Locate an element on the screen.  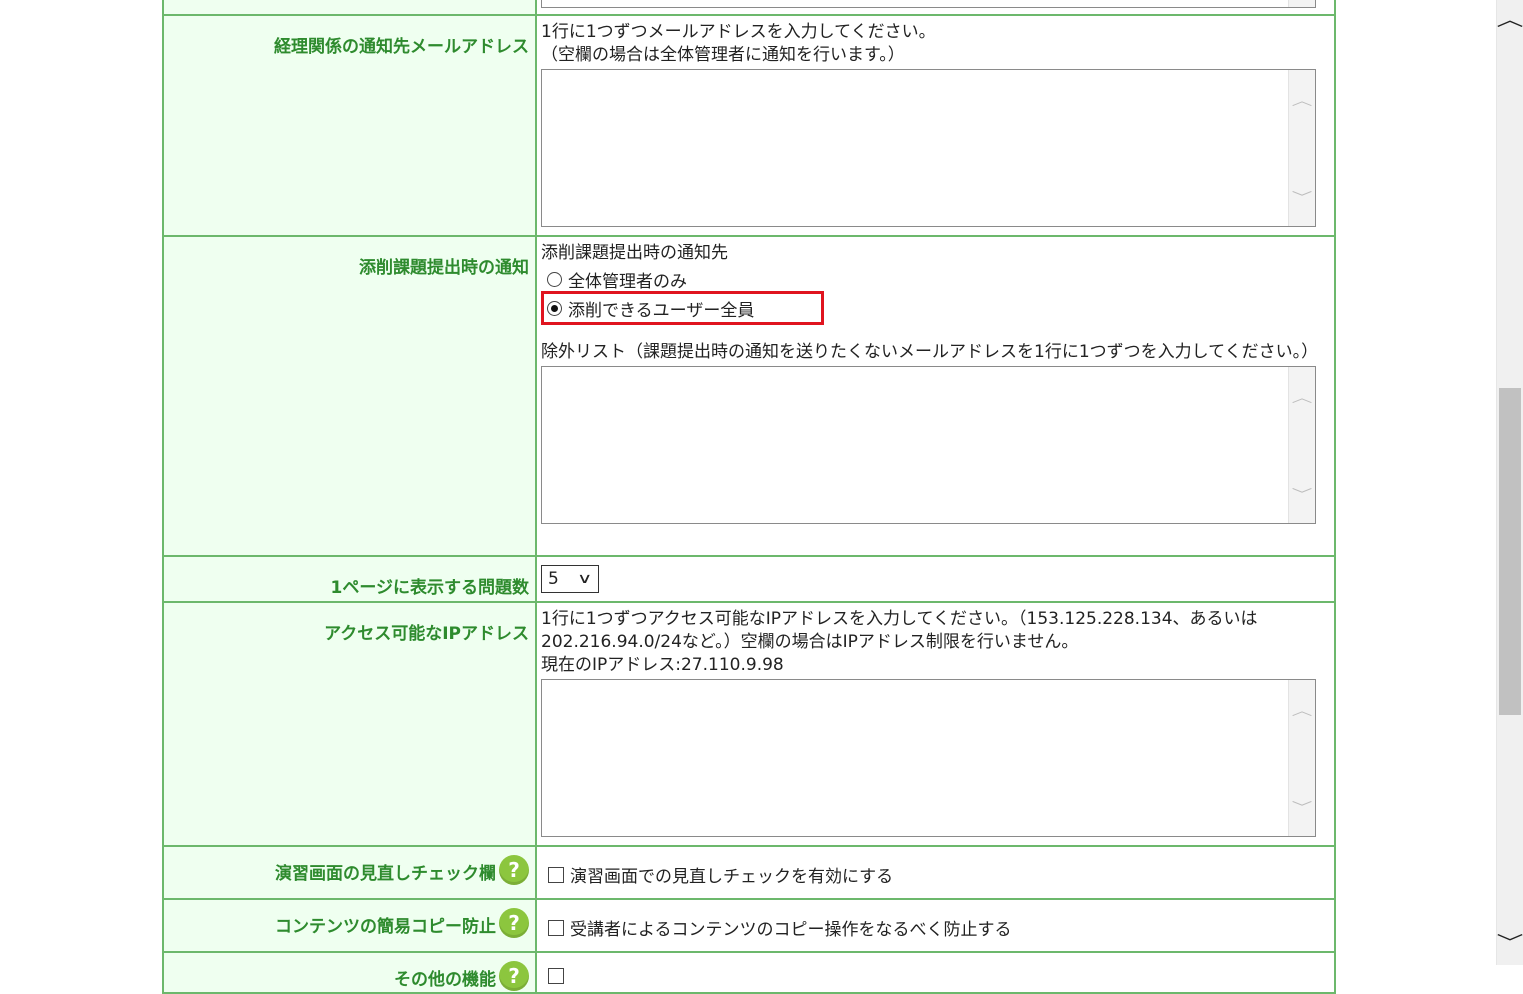
questions-per-page-label: 1ページに表示する問題数 is located at coordinates (349, 579).